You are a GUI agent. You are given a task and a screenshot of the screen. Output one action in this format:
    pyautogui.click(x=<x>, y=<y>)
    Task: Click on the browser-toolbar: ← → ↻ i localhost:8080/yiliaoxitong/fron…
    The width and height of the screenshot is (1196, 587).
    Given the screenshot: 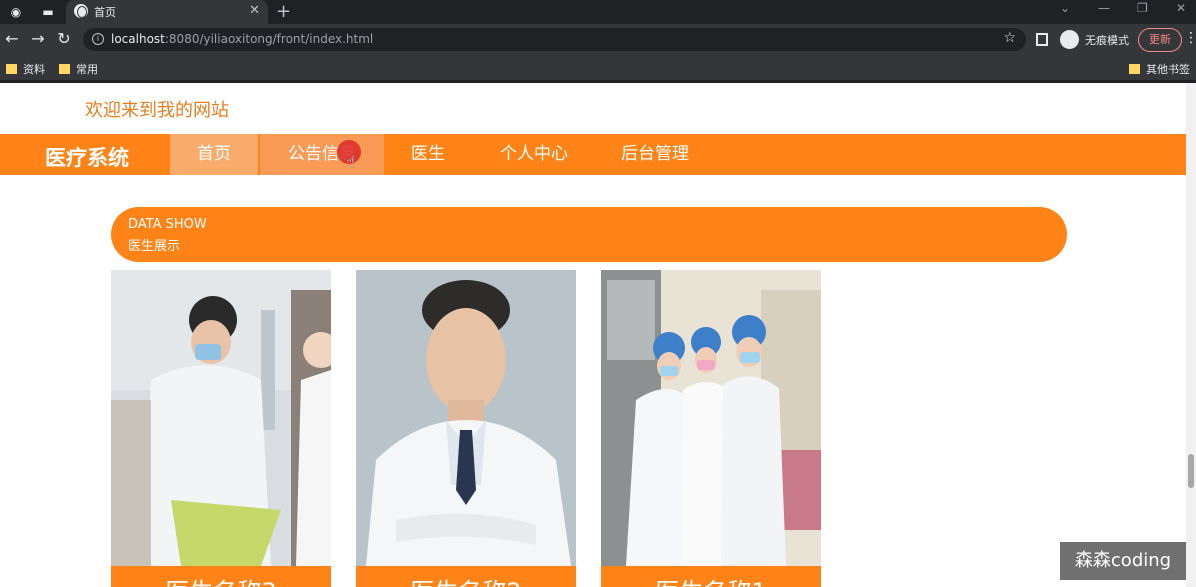 What is the action you would take?
    pyautogui.click(x=598, y=40)
    